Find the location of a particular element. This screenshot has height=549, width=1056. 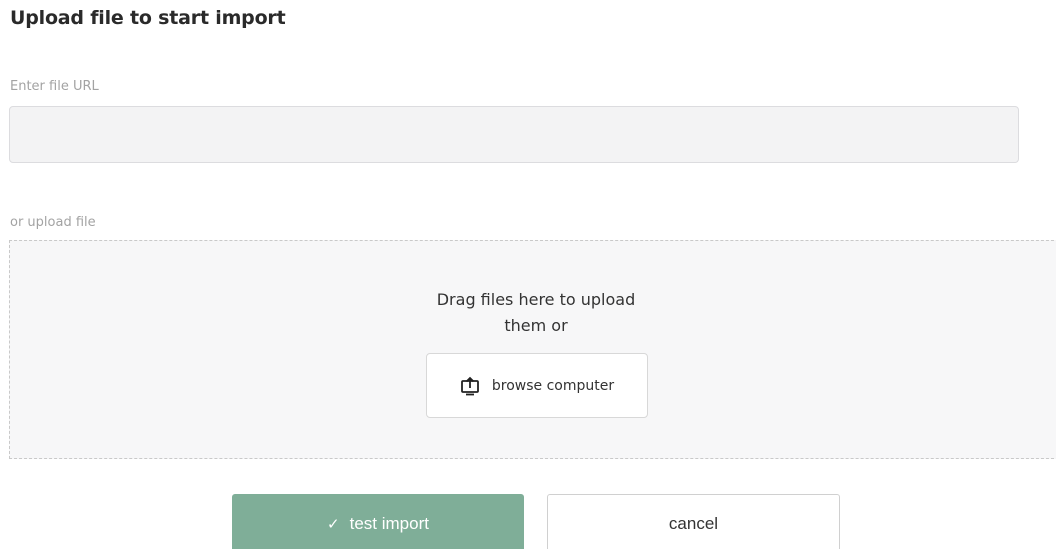

dropzone-instructions: Drag files here to upload them or is located at coordinates (533, 313).